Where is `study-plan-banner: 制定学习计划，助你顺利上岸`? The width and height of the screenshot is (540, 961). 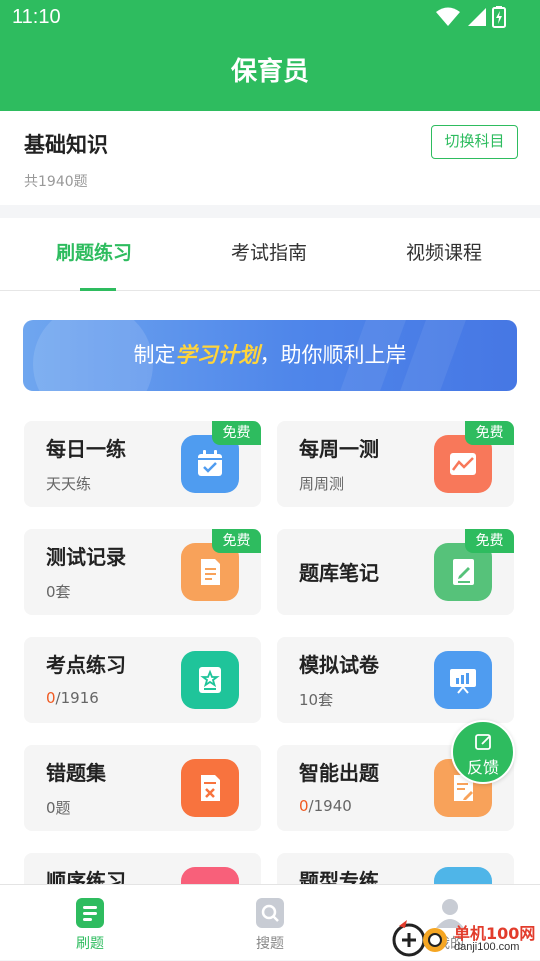 study-plan-banner: 制定学习计划，助你顺利上岸 is located at coordinates (270, 355).